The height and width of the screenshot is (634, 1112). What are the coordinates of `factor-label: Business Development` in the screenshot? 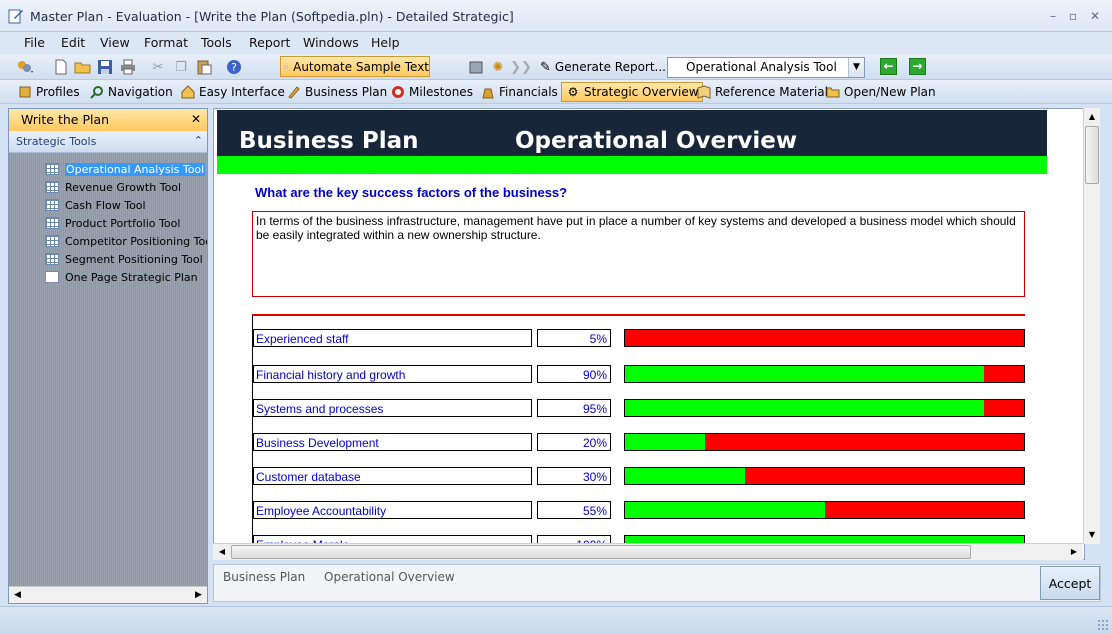 It's located at (392, 442).